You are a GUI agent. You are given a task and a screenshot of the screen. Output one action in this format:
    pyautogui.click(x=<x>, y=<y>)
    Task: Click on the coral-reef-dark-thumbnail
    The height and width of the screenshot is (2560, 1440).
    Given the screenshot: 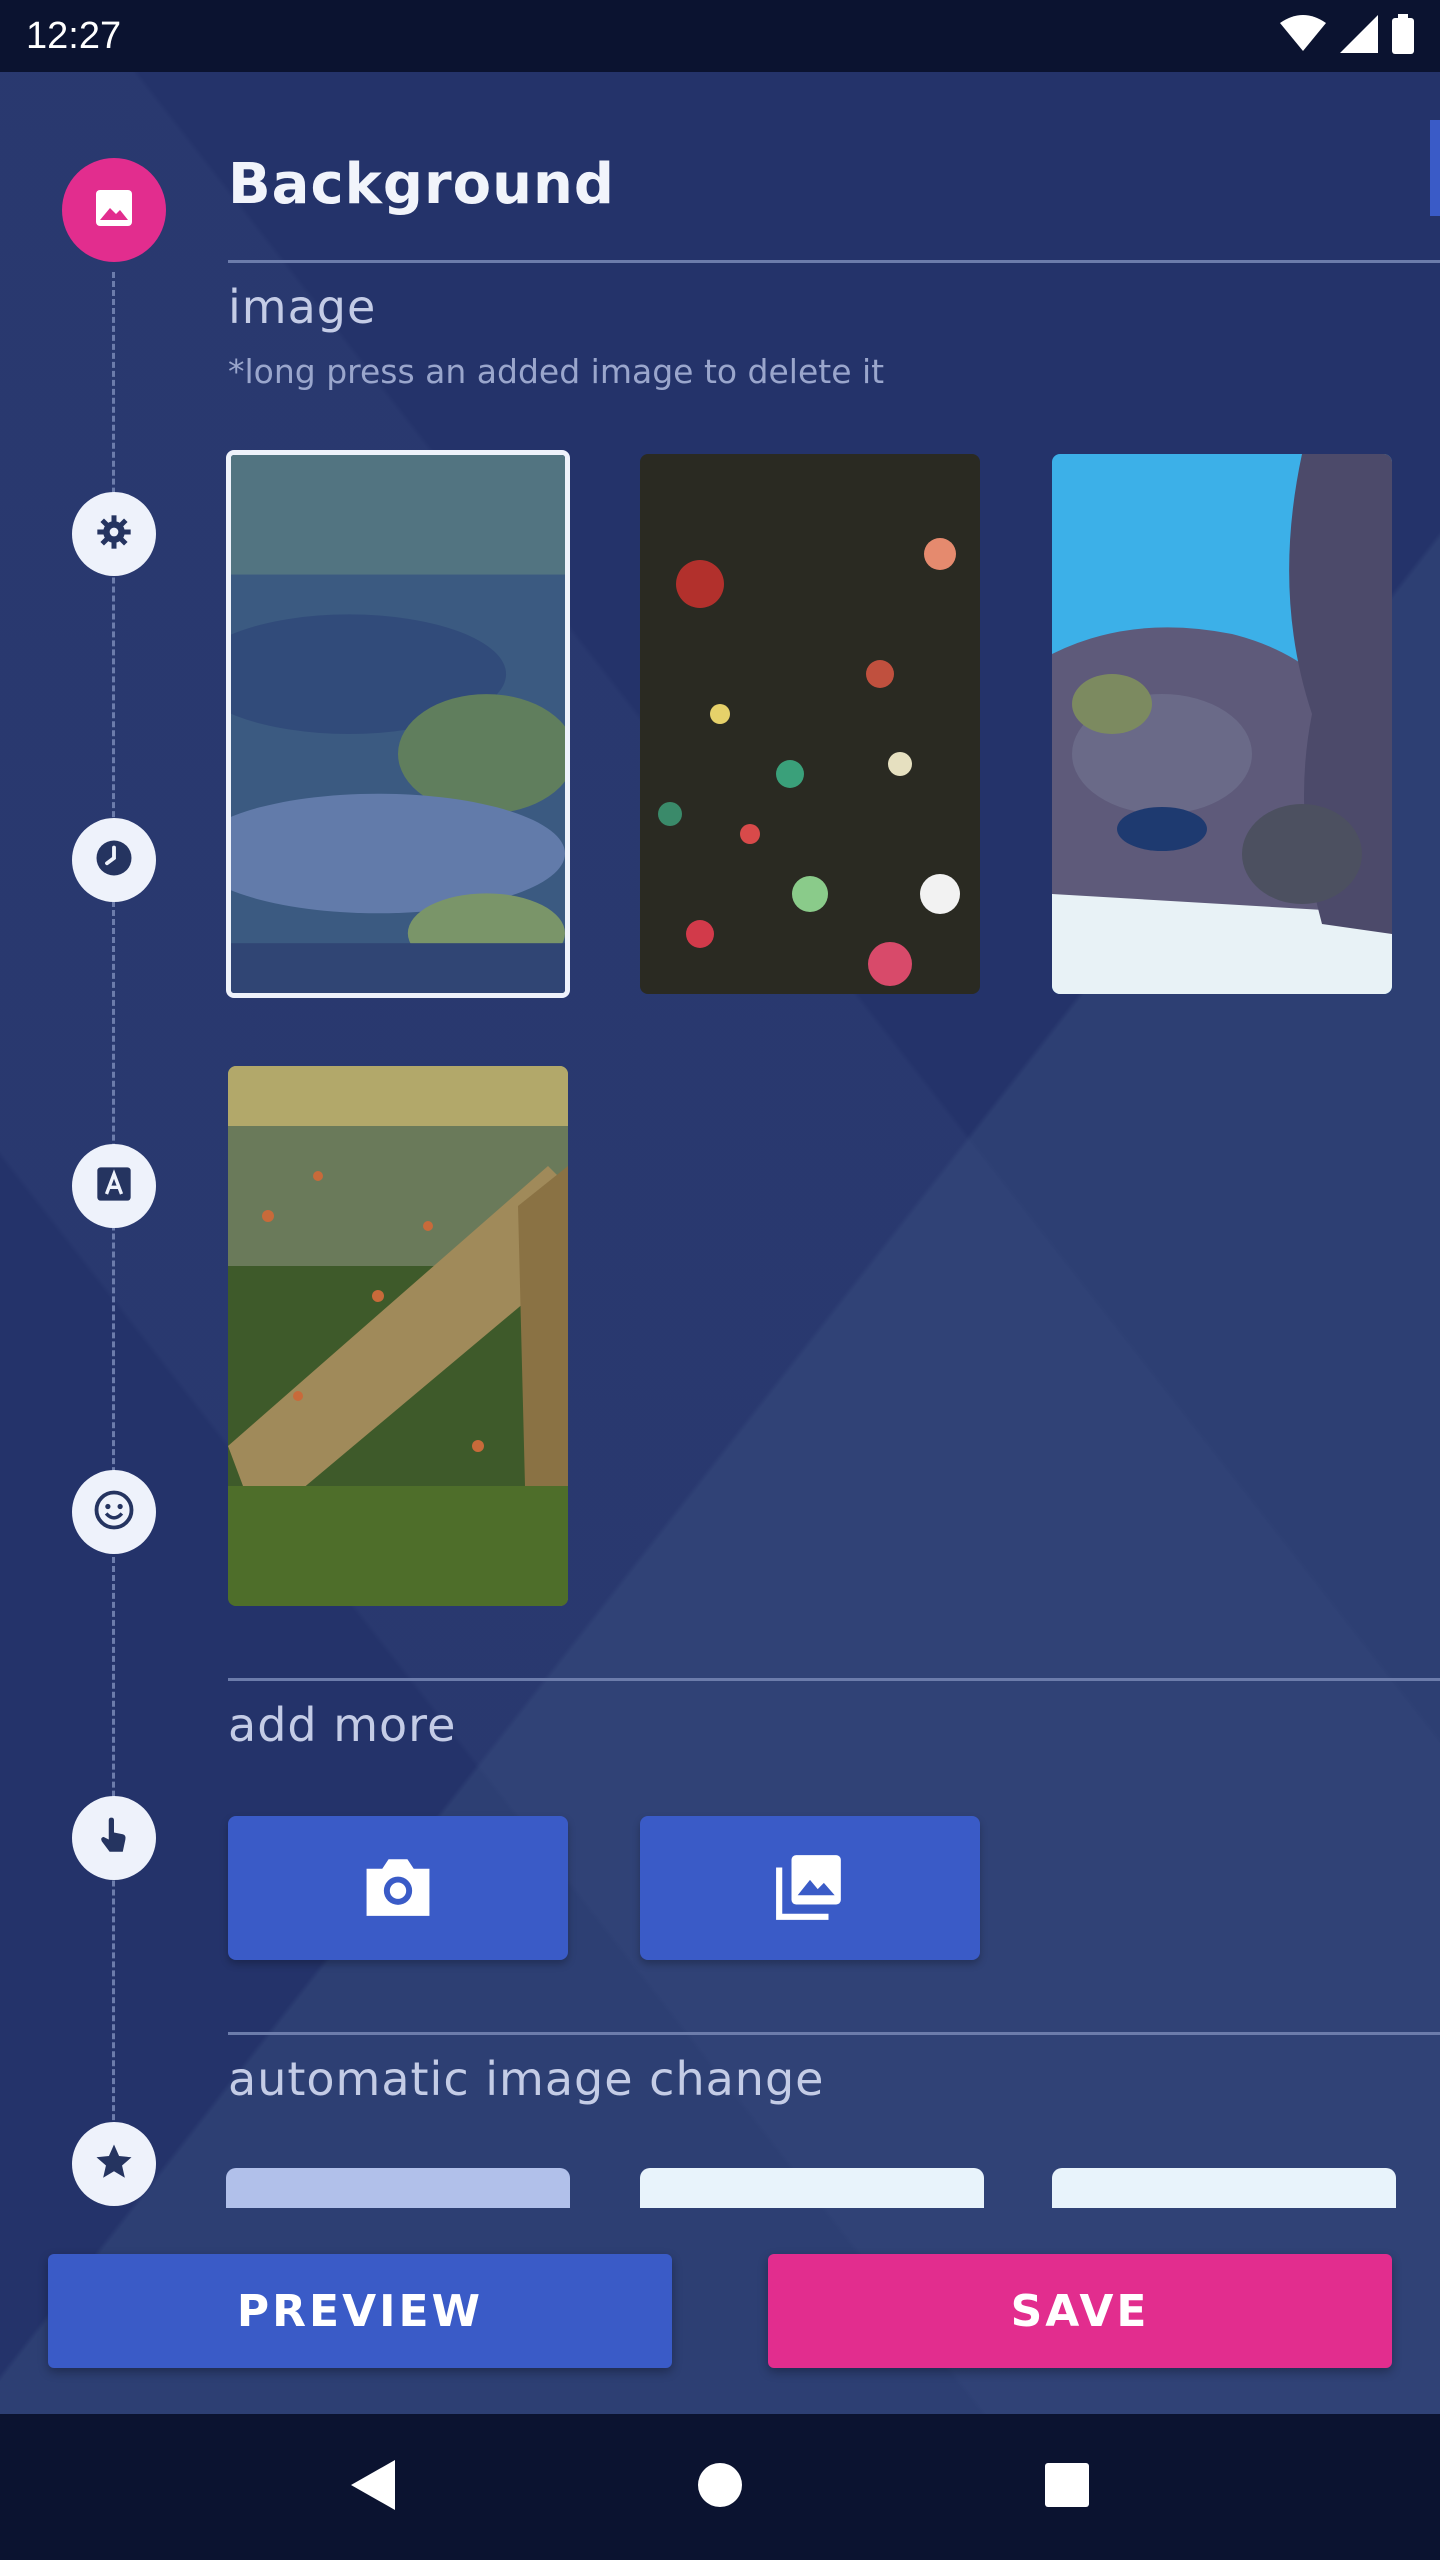 What is the action you would take?
    pyautogui.click(x=810, y=724)
    